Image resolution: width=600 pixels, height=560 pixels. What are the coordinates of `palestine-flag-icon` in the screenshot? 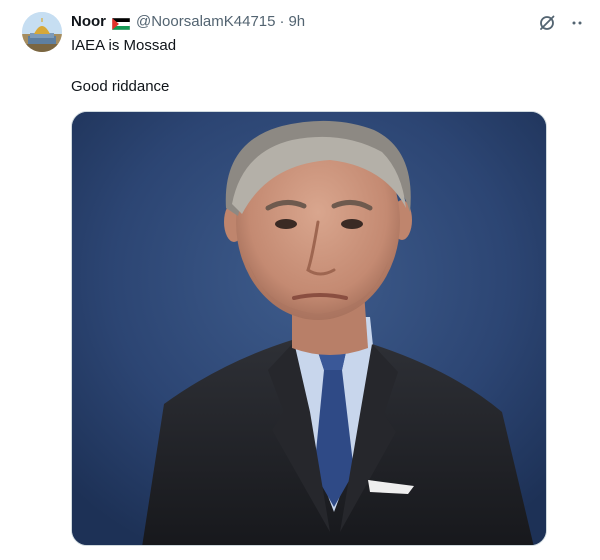 It's located at (121, 23).